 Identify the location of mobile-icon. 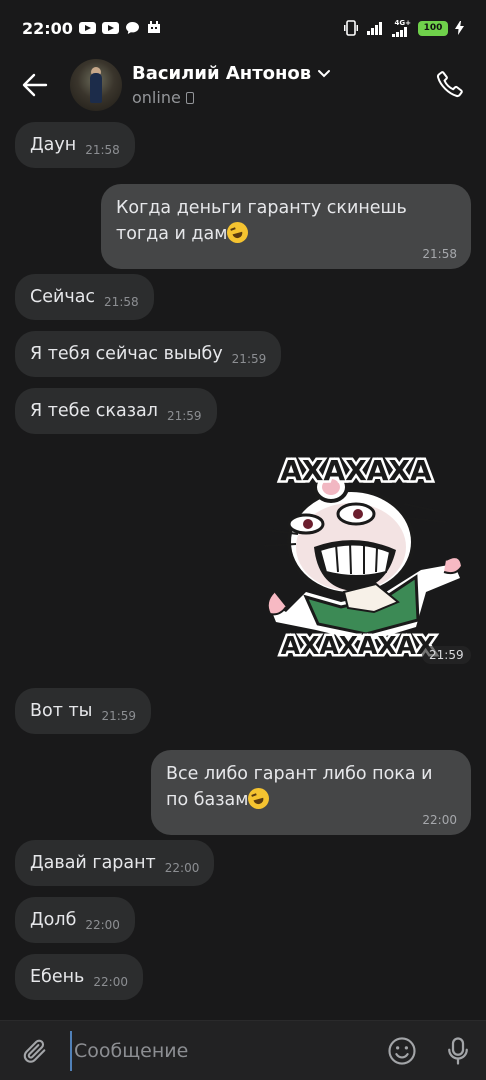
(189, 97).